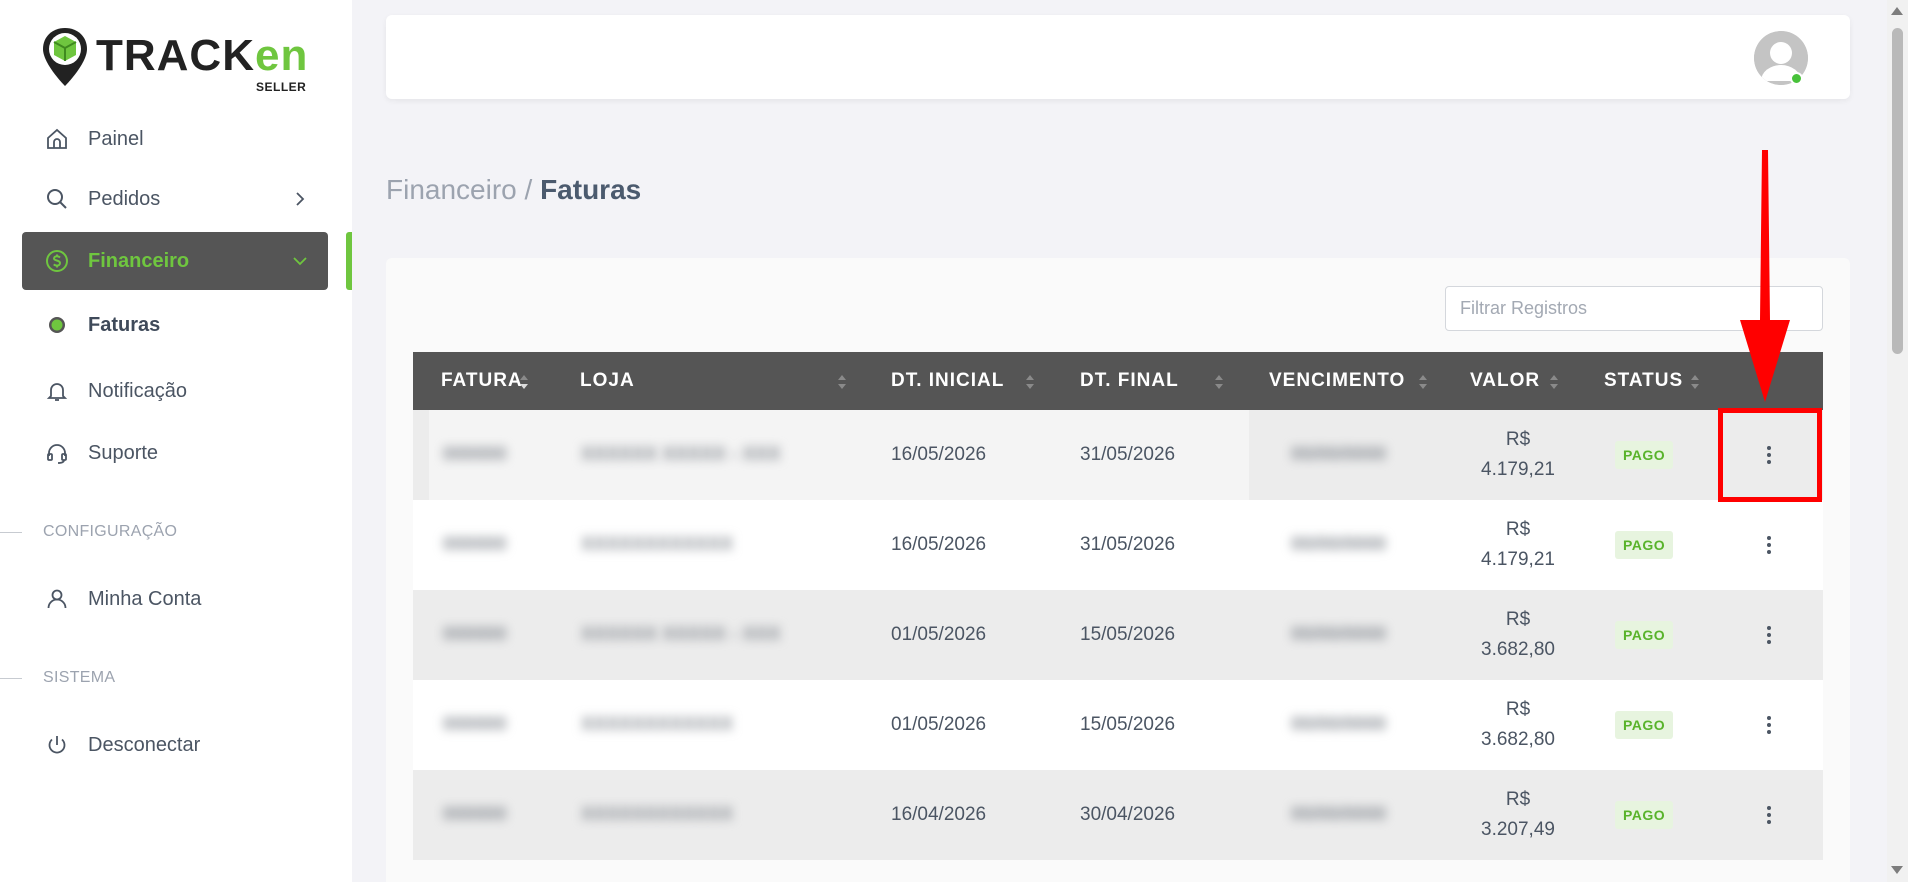 The height and width of the screenshot is (882, 1908). Describe the element at coordinates (175, 139) in the screenshot. I see `sidebar-item-painel: Painel` at that location.